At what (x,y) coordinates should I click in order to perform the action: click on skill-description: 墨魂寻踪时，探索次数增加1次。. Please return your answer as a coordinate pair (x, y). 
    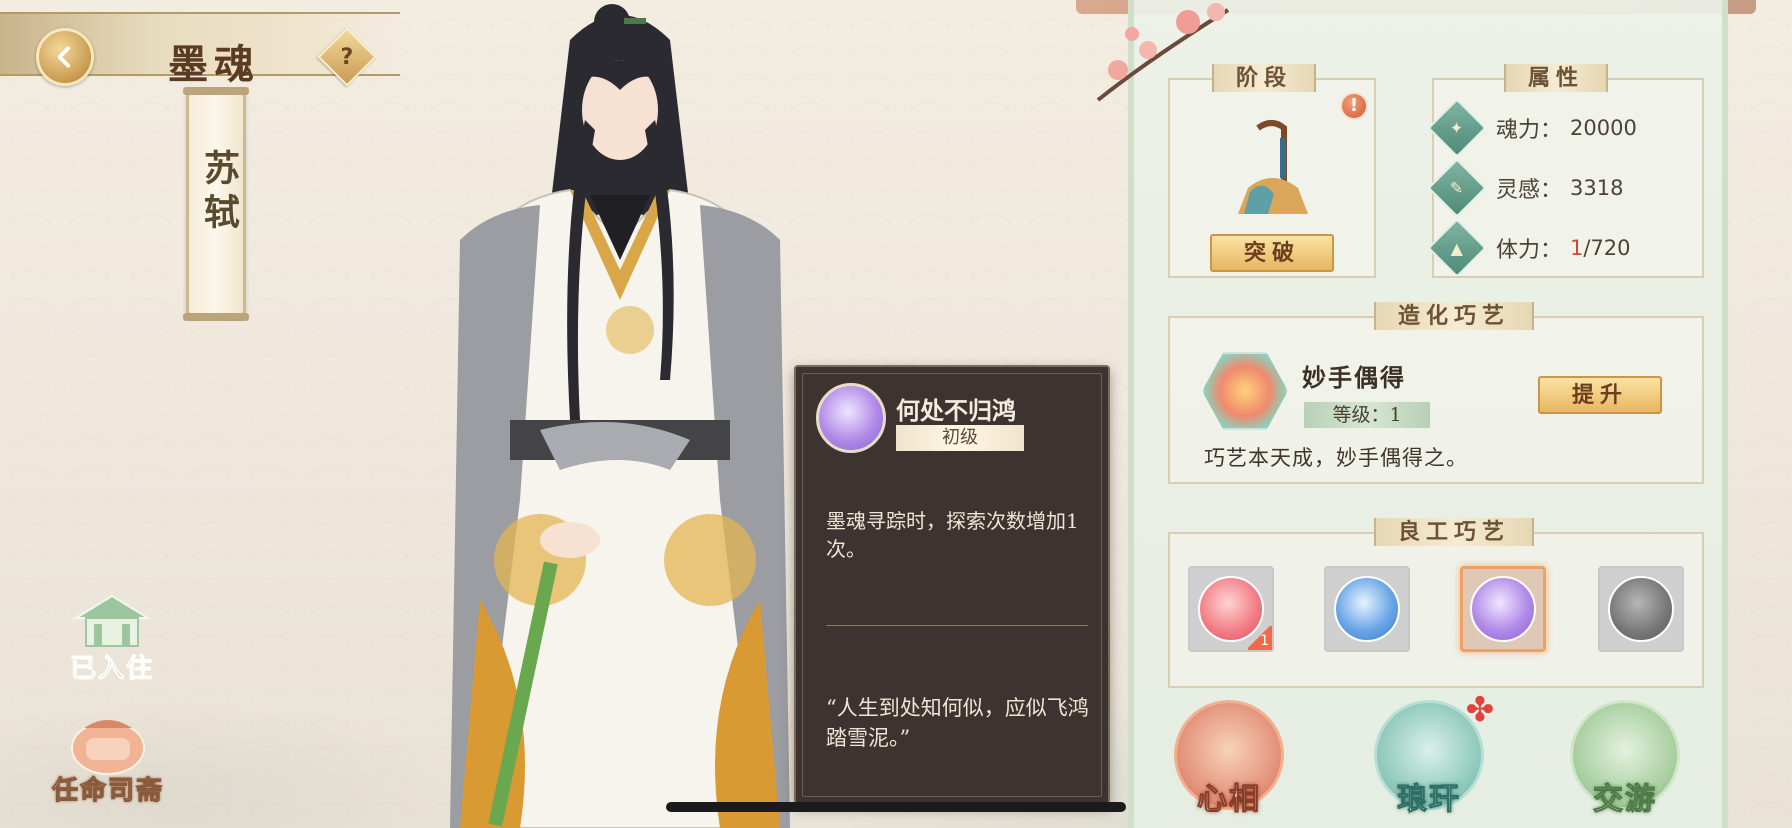
    Looking at the image, I should click on (952, 535).